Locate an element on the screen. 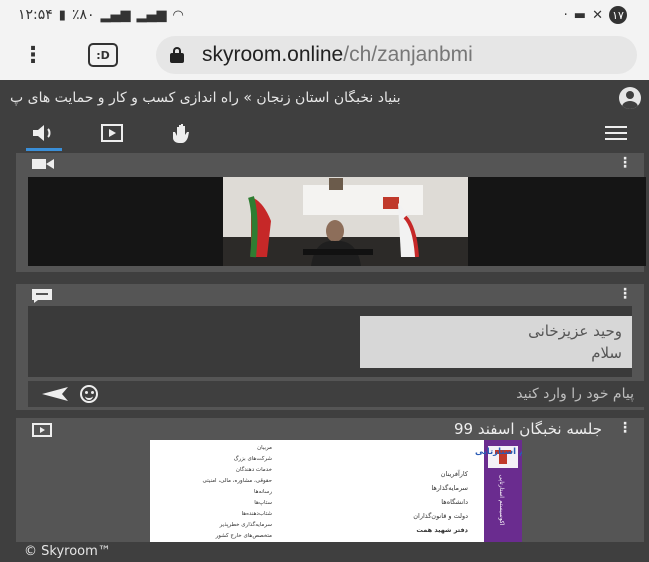  chat-message: وحید عزیزخانی سلام is located at coordinates (496, 342).